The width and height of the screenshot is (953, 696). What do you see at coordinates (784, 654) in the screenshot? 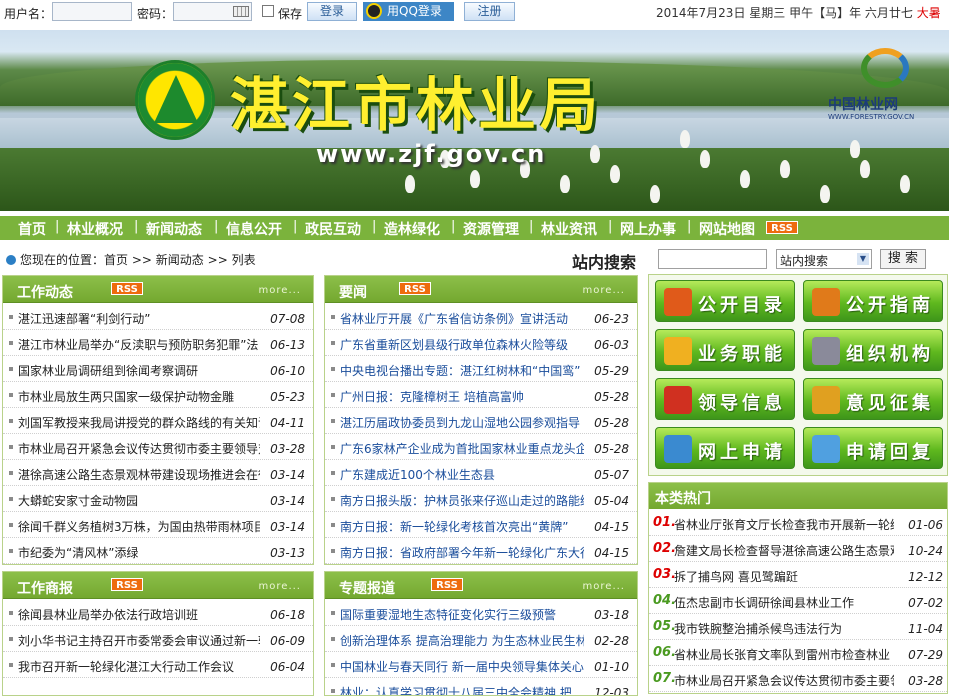
I see `hot-item-title: 省林业局长张育文率队到雷州市检查林业` at bounding box center [784, 654].